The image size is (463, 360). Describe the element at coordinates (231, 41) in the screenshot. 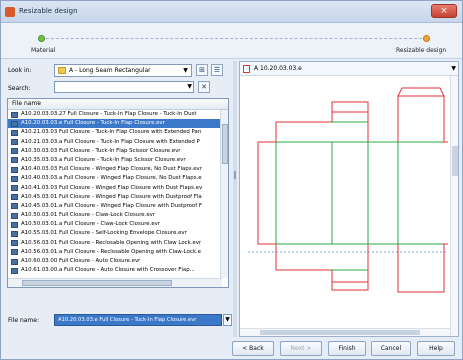

I see `wizard-progress: Material Resizable design` at that location.